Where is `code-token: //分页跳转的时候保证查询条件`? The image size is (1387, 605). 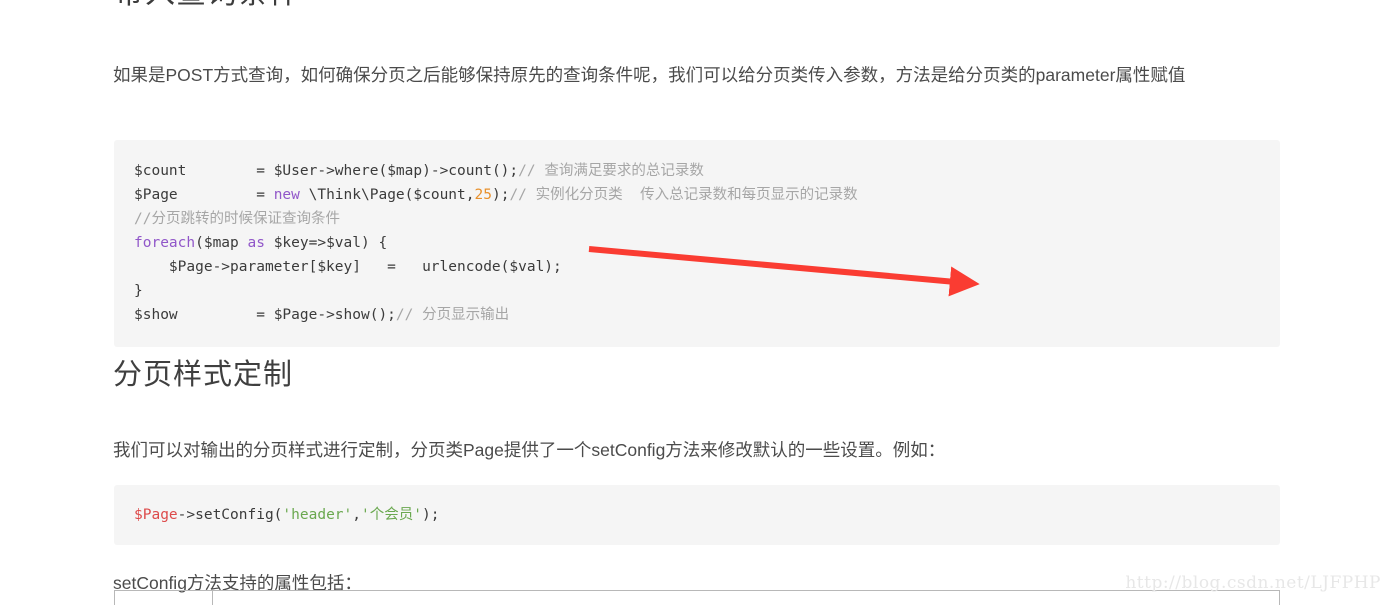 code-token: //分页跳转的时候保证查询条件 is located at coordinates (237, 218).